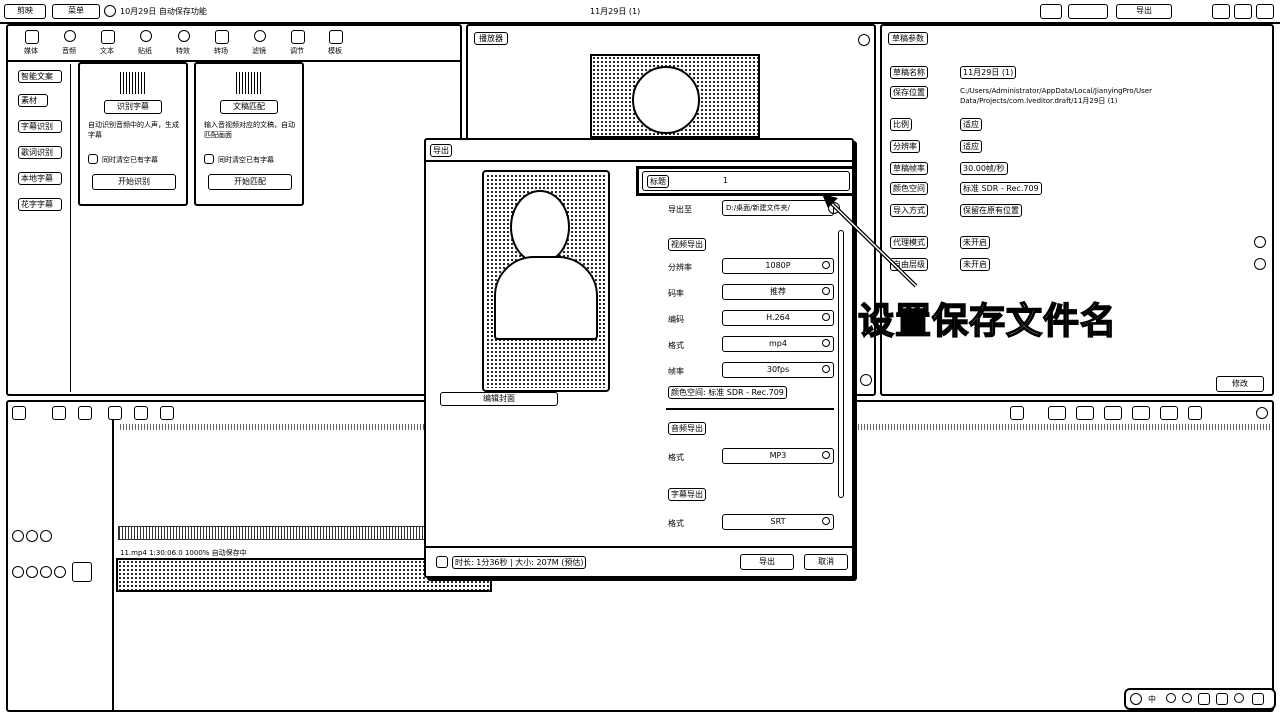 The height and width of the screenshot is (720, 1280). I want to click on toolbar-item-media: 媒体, so click(33, 43).